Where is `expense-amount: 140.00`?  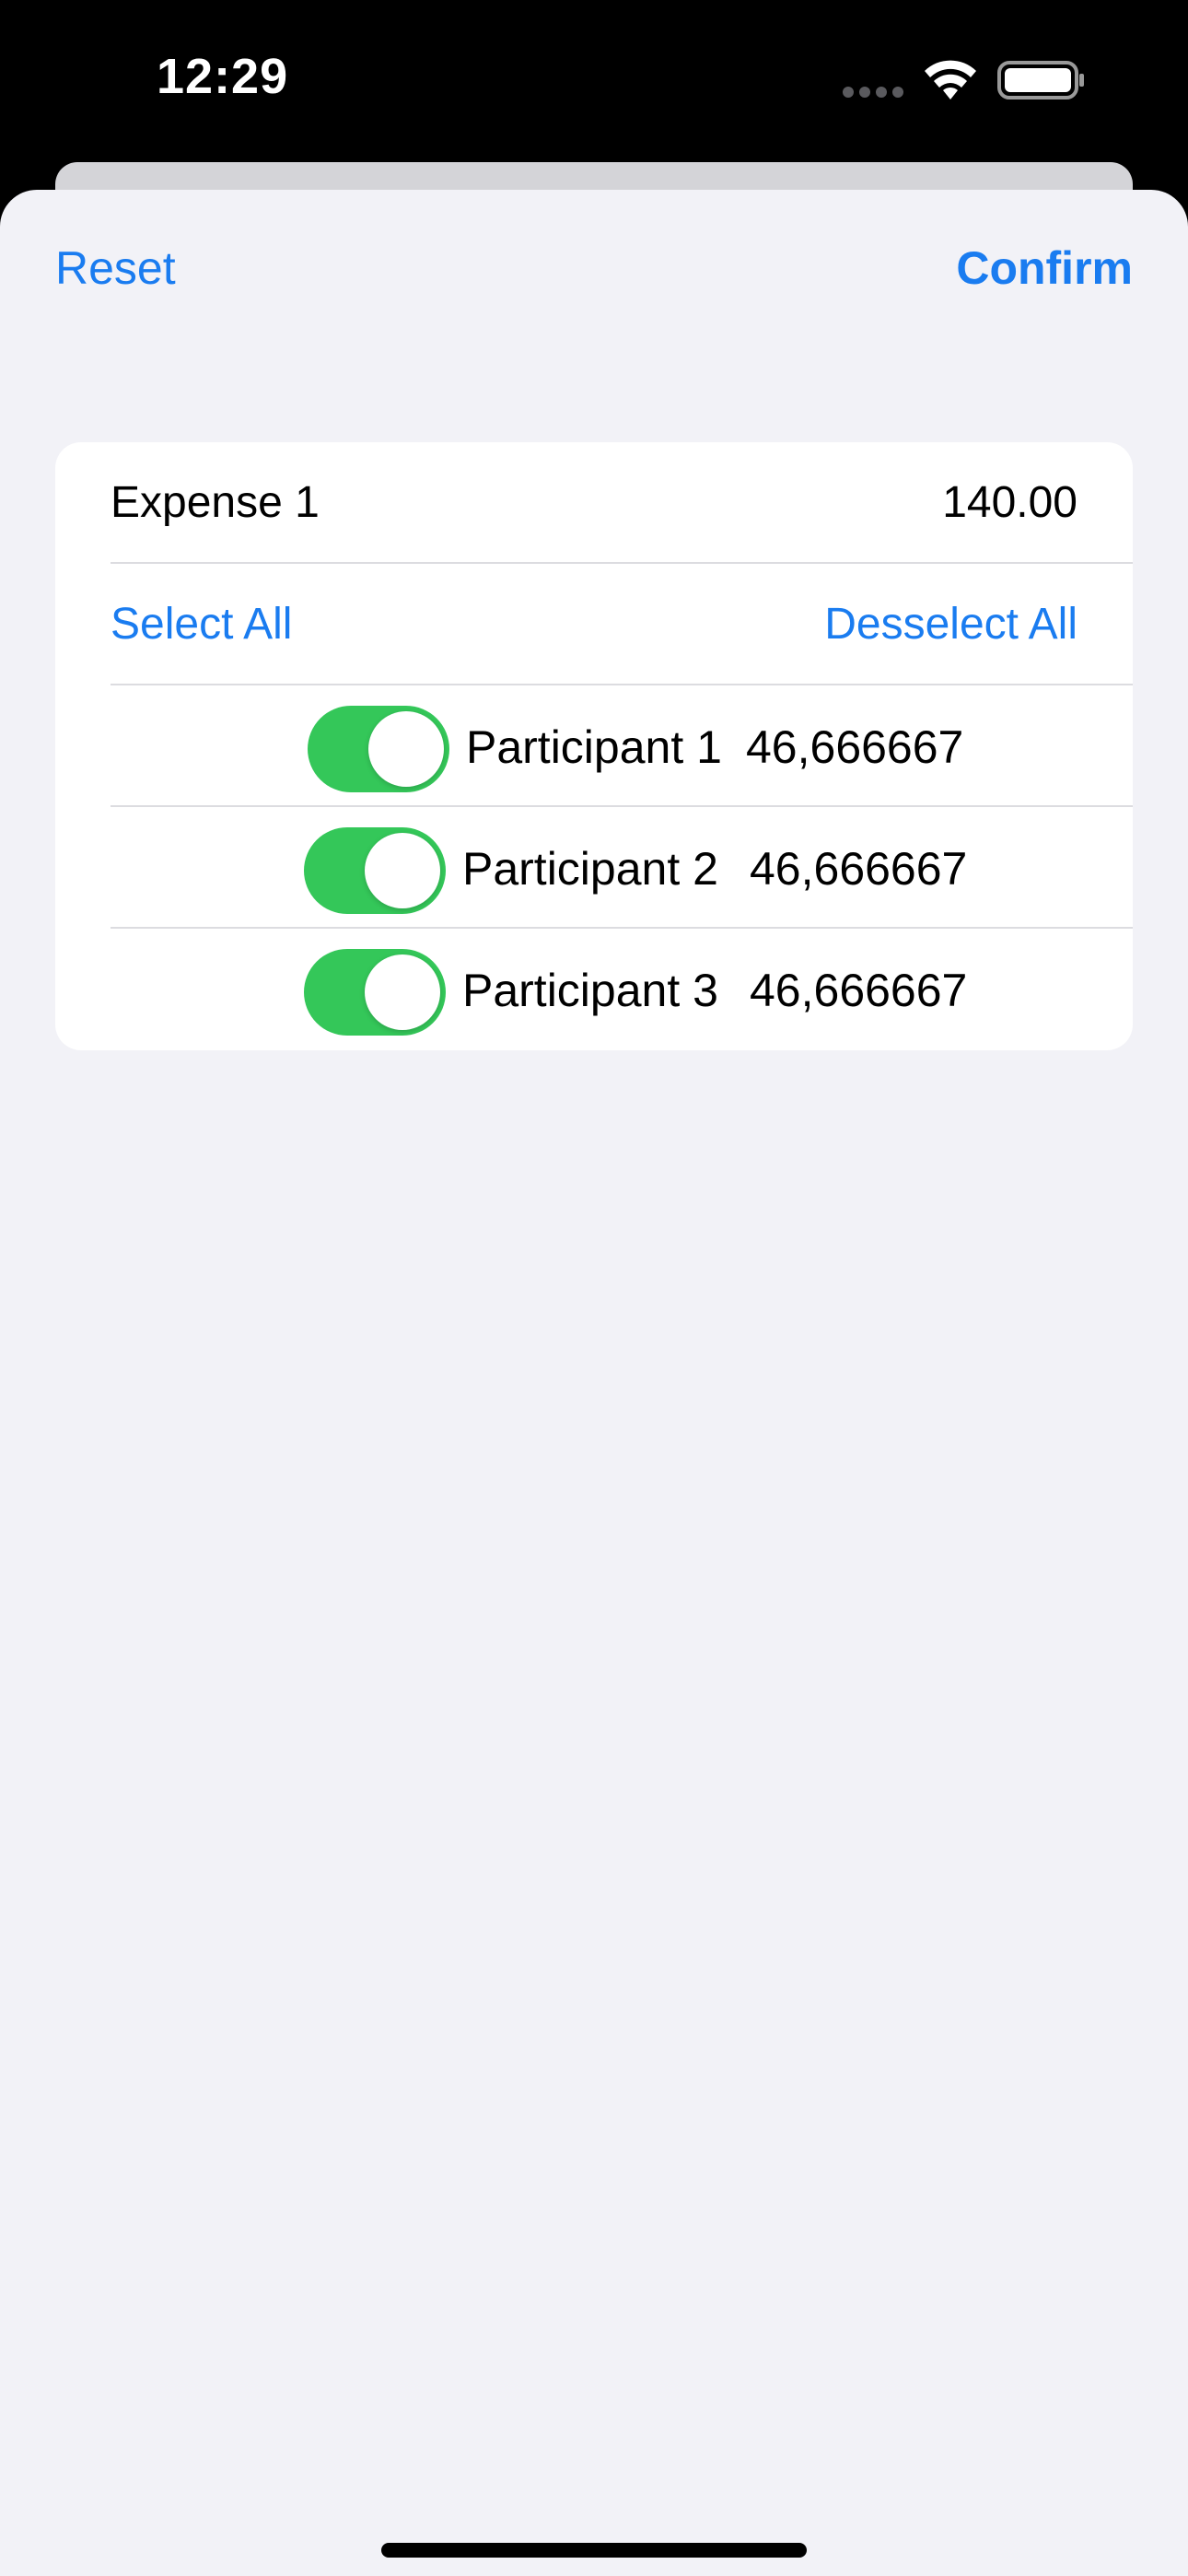
expense-amount: 140.00 is located at coordinates (1010, 502).